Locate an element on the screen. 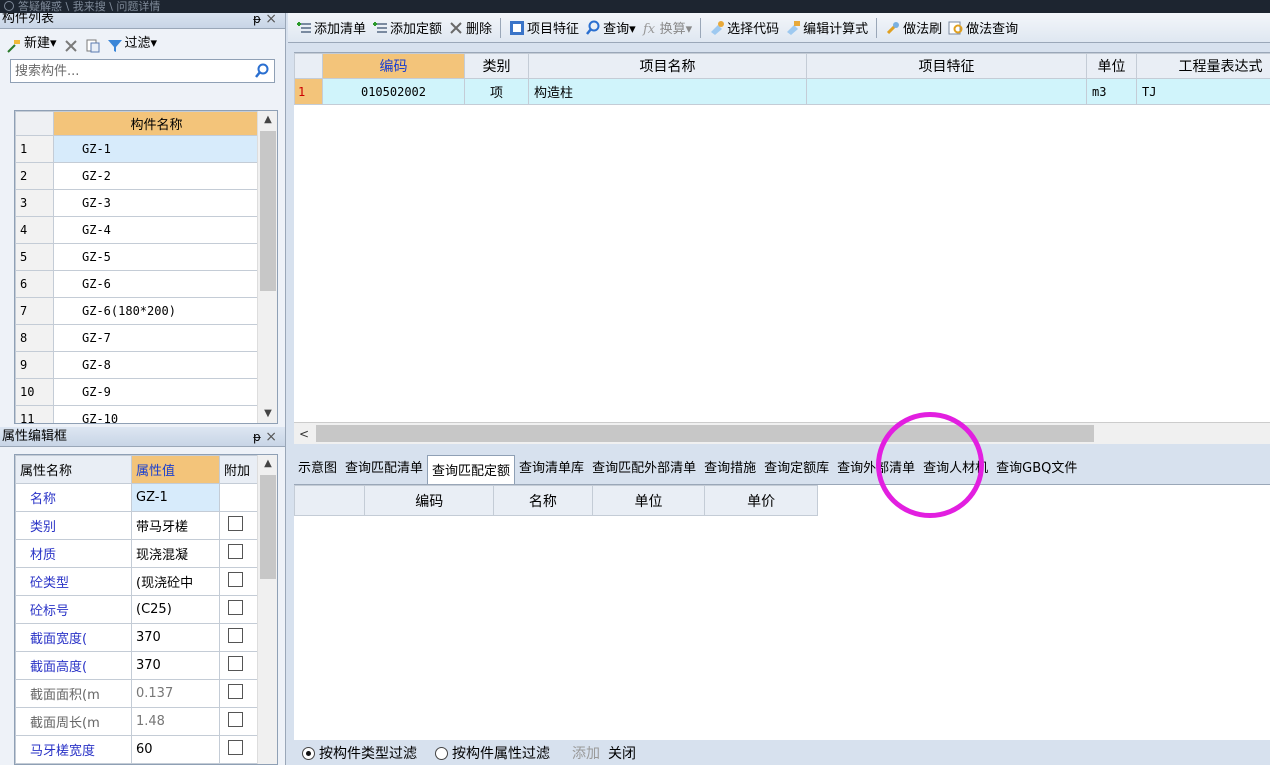 The width and height of the screenshot is (1270, 765). property-row: 名称 GZ-1 is located at coordinates (137, 497).